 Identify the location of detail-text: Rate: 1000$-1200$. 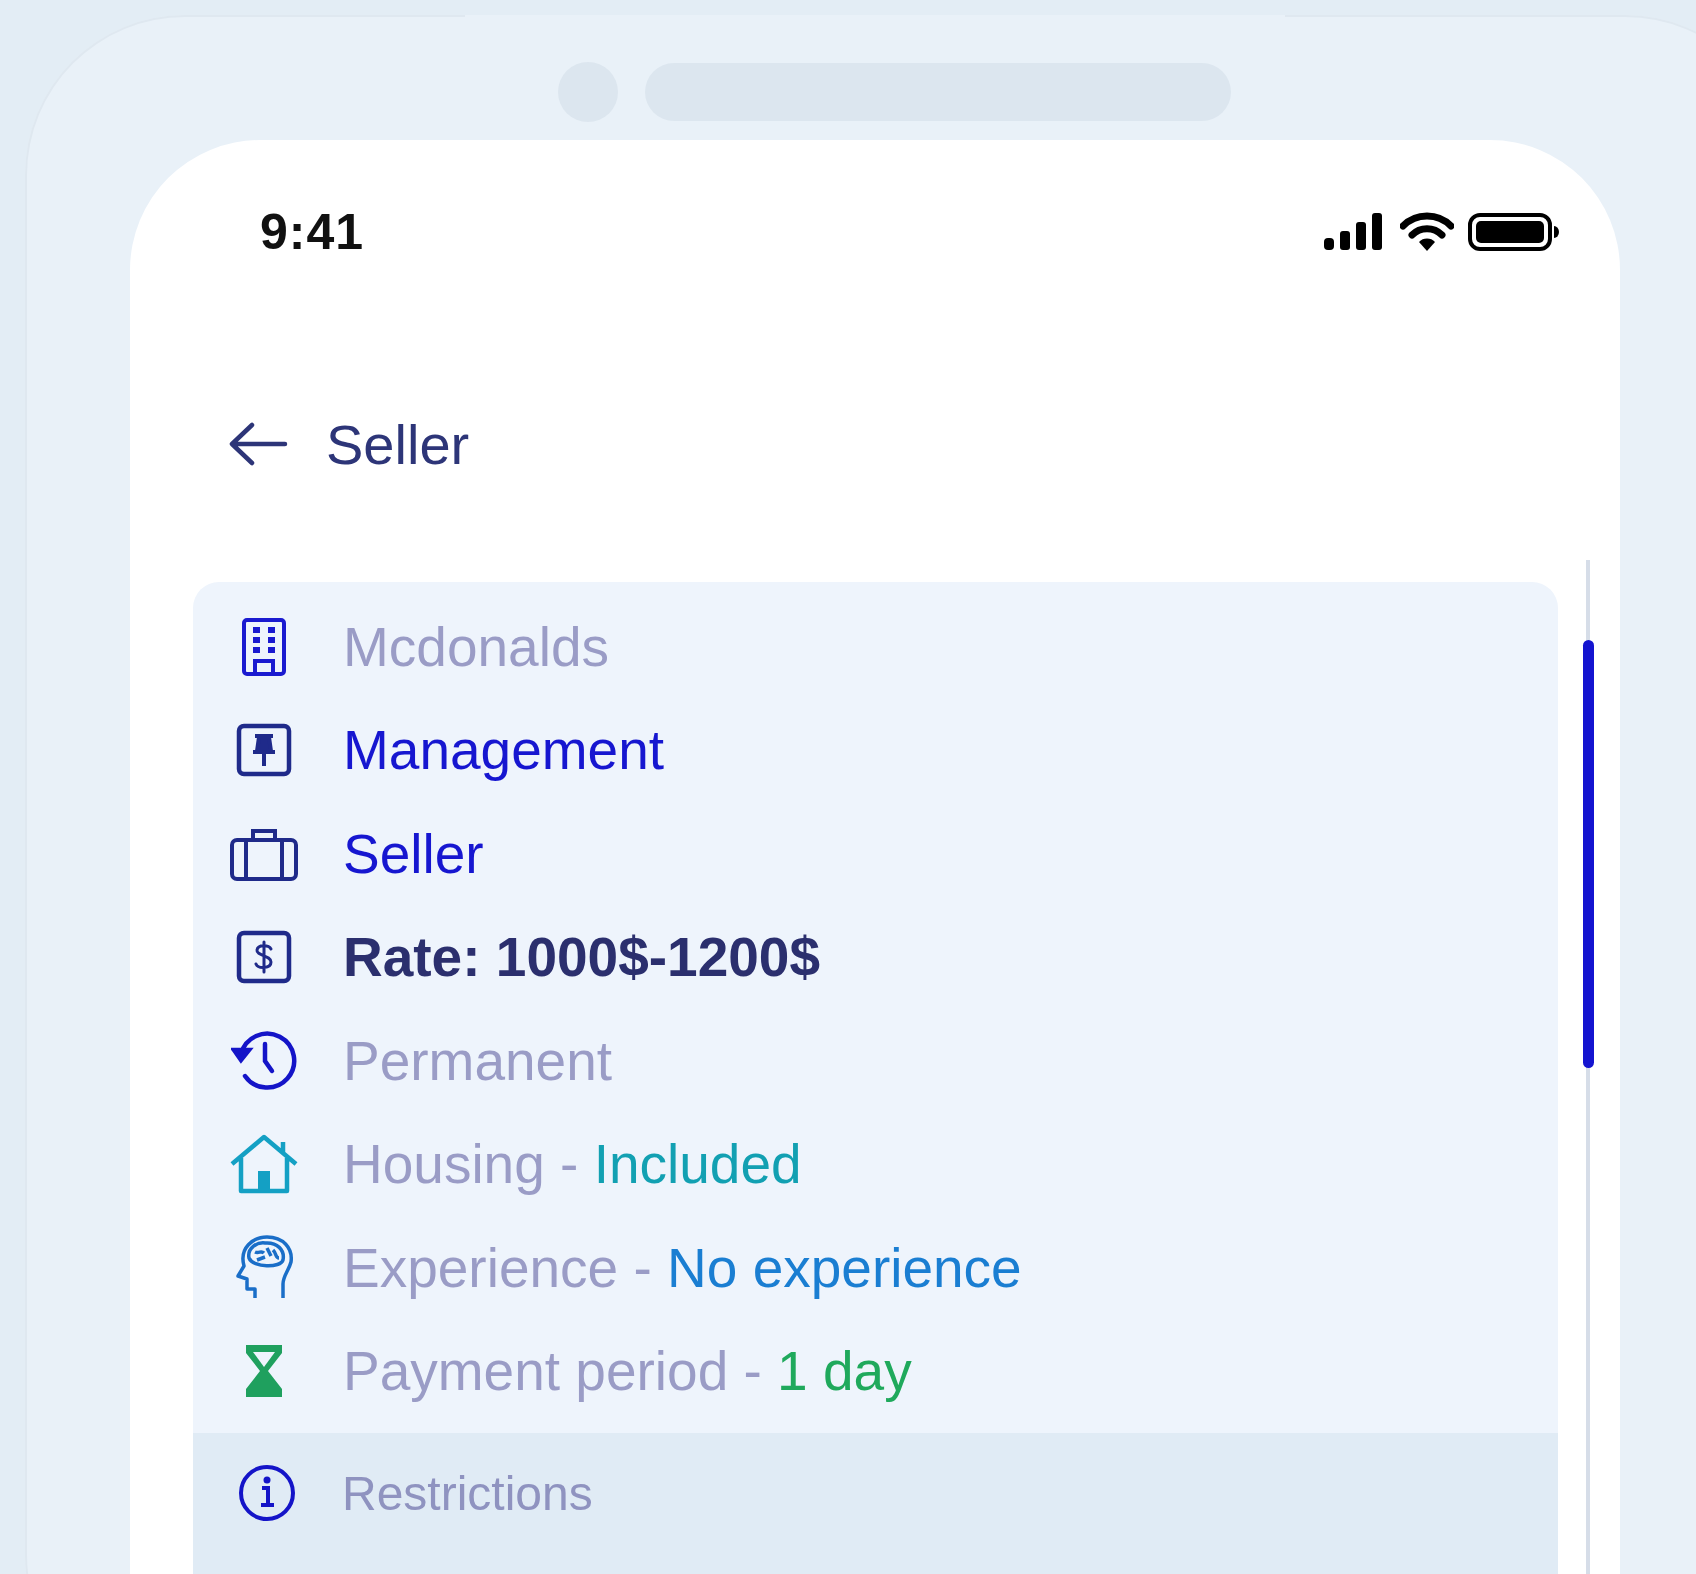
(581, 957).